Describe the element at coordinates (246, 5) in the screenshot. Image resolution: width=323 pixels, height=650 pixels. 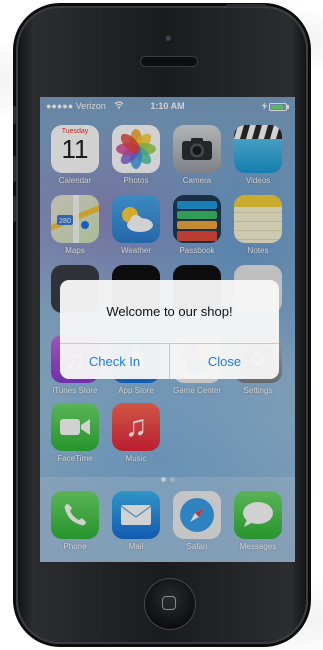
I see `power-button` at that location.